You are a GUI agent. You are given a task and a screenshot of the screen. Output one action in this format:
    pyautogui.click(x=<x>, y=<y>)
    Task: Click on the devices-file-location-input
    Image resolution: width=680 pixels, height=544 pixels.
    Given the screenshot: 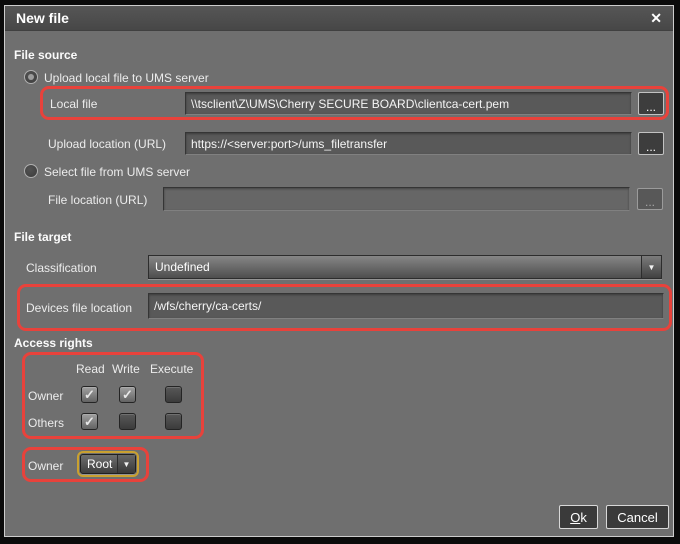 What is the action you would take?
    pyautogui.click(x=406, y=306)
    